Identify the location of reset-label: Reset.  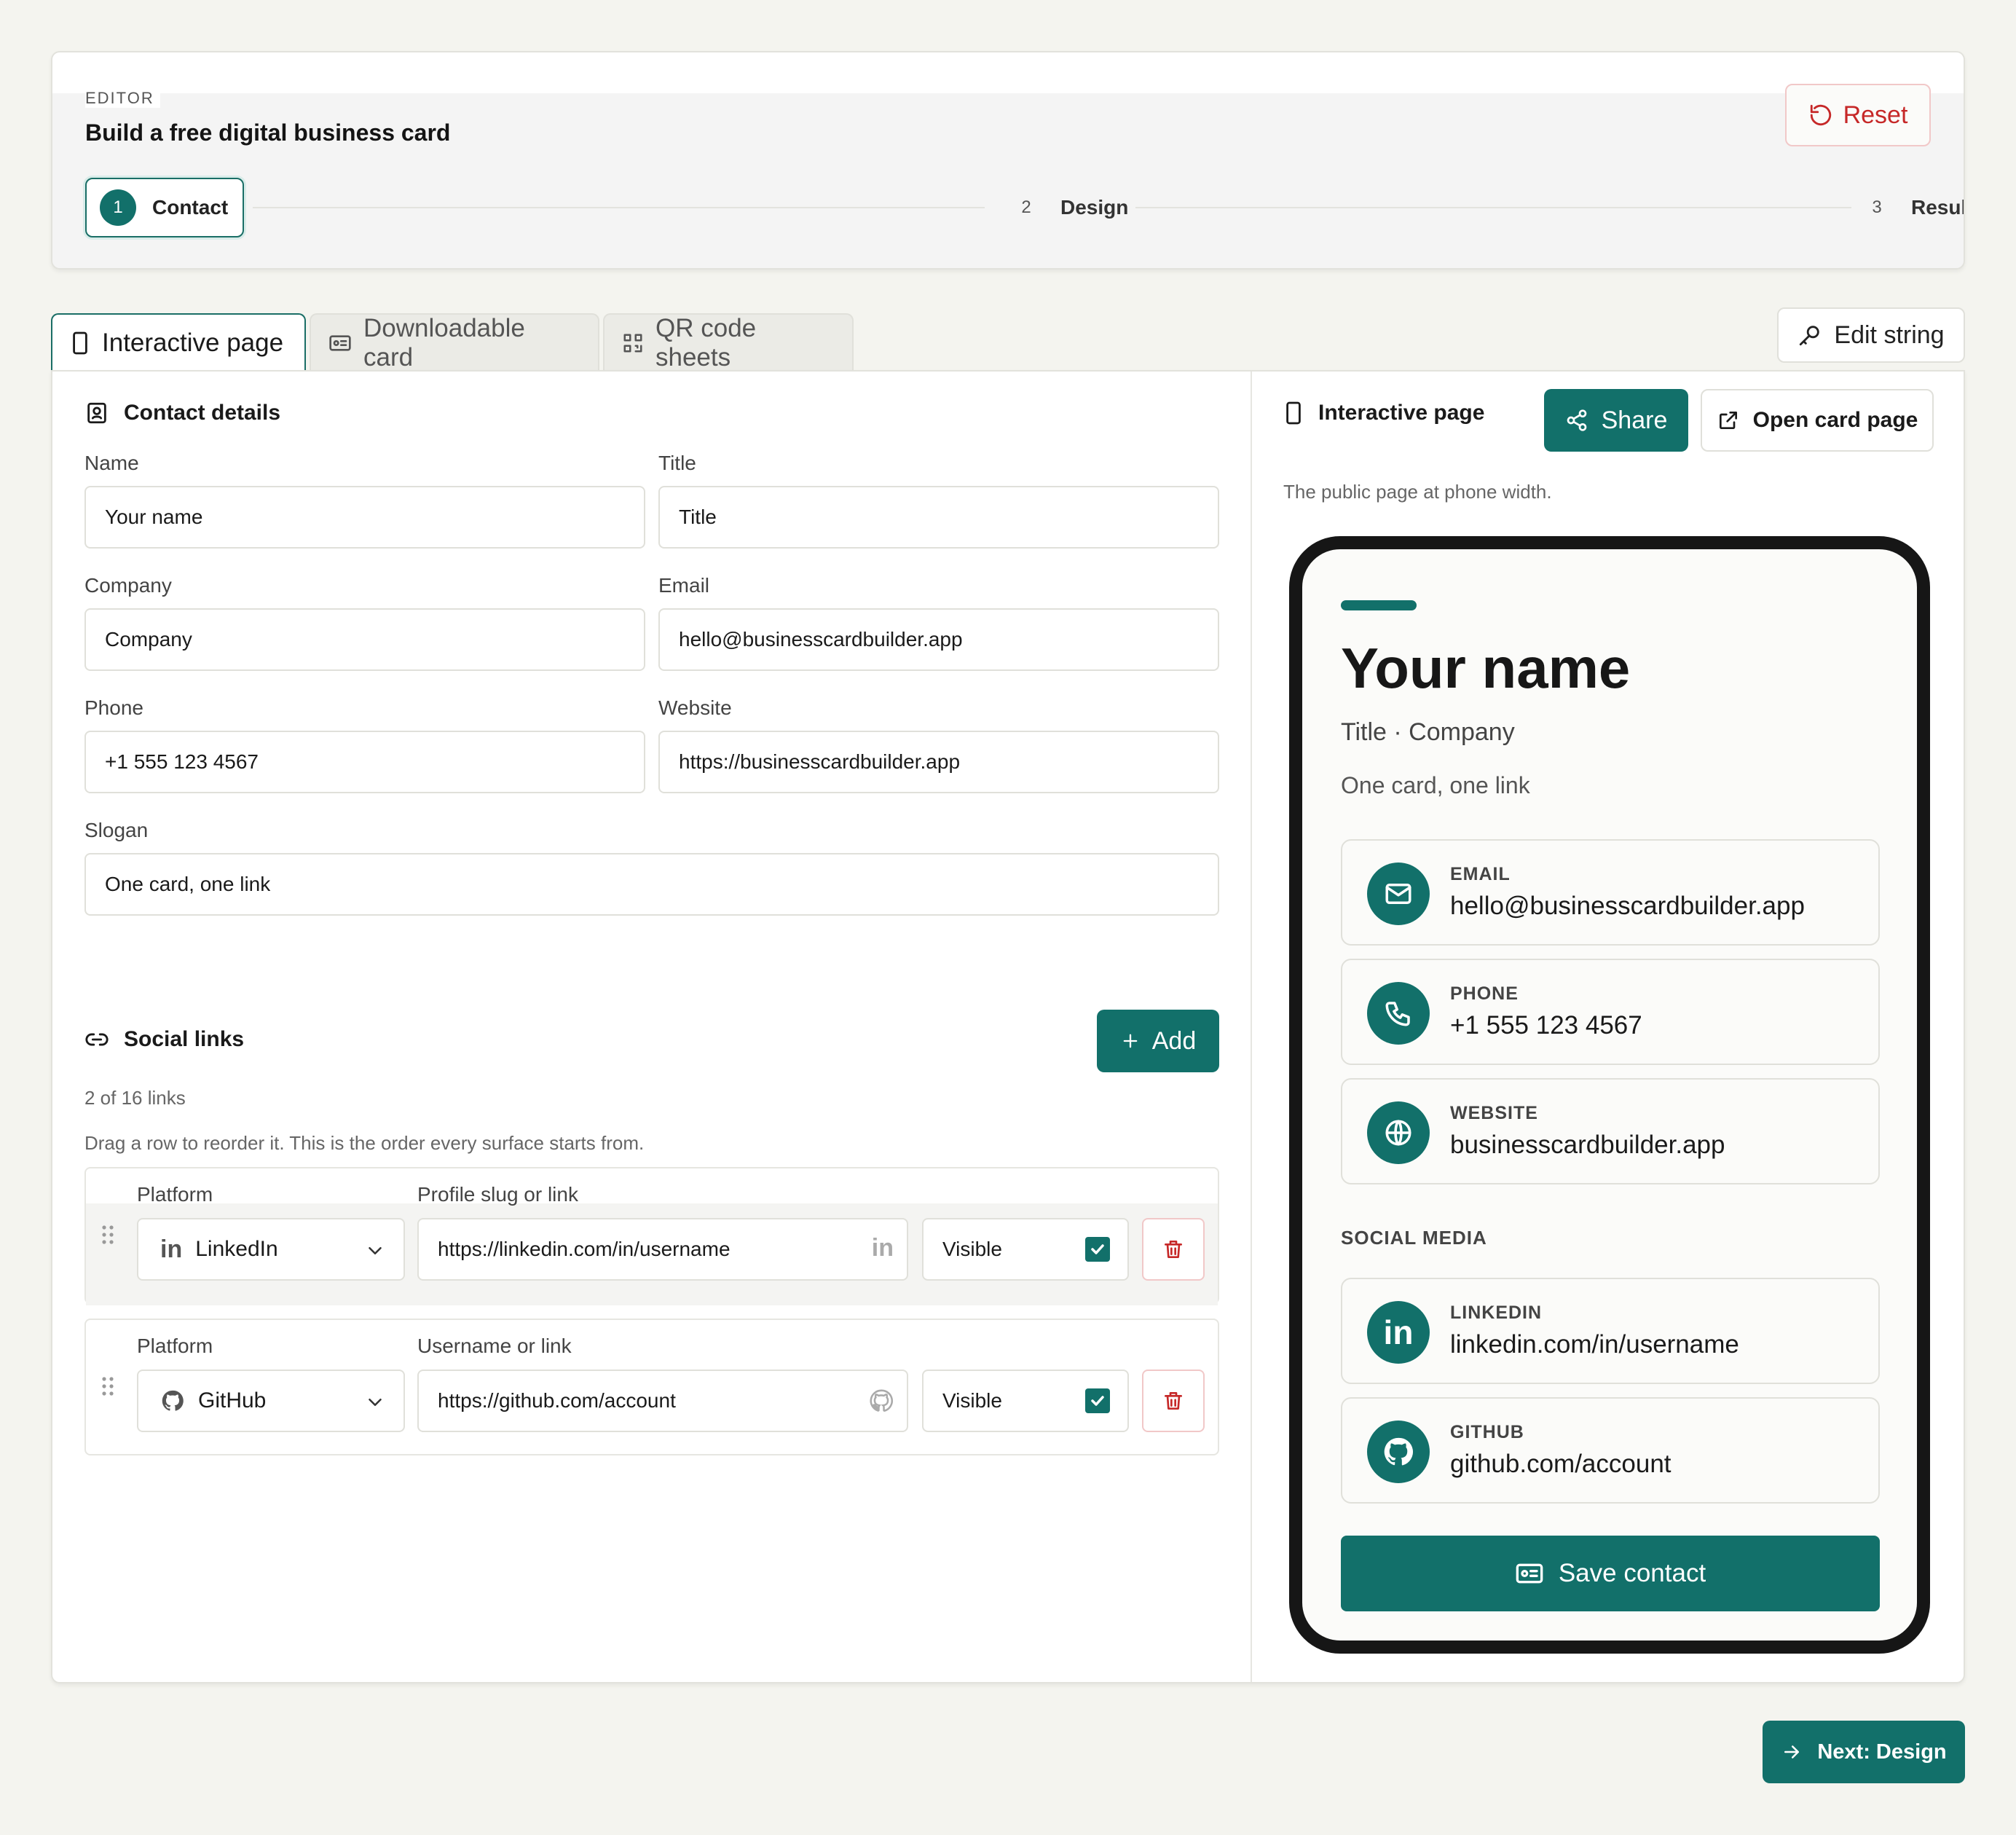
(1875, 115).